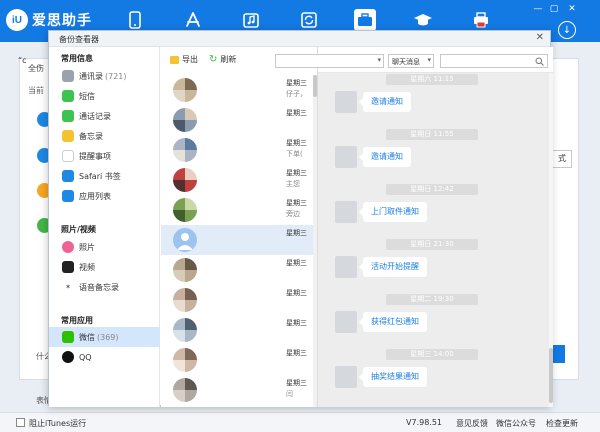 The height and width of the screenshot is (432, 600). What do you see at coordinates (17, 20) in the screenshot?
I see `logo-badge: iU` at bounding box center [17, 20].